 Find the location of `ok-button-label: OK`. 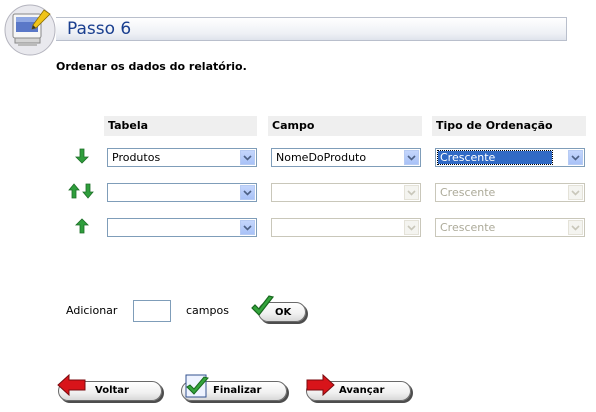

ok-button-label: OK is located at coordinates (283, 312).